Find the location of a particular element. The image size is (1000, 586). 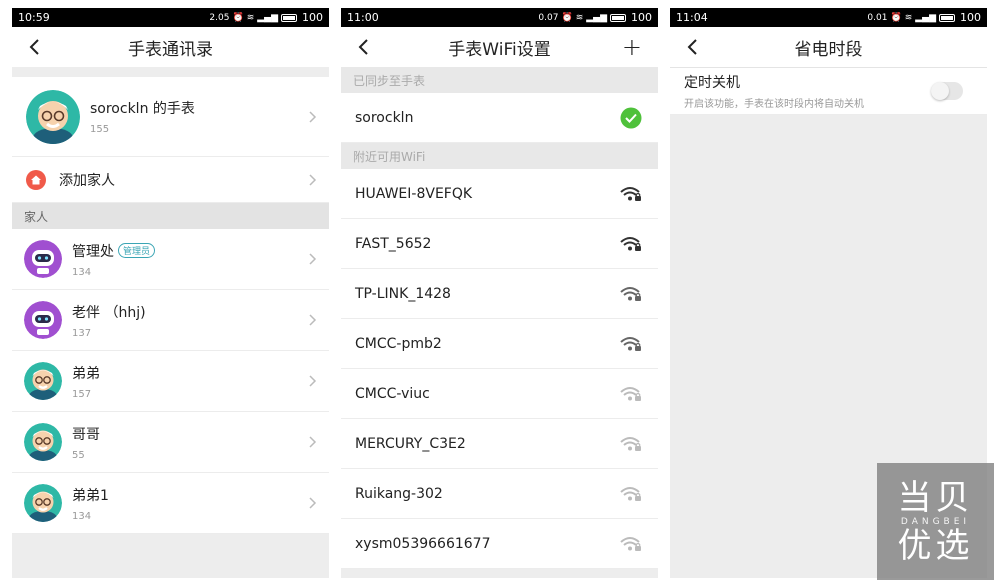

net-speed: 0.07 is located at coordinates (548, 17).